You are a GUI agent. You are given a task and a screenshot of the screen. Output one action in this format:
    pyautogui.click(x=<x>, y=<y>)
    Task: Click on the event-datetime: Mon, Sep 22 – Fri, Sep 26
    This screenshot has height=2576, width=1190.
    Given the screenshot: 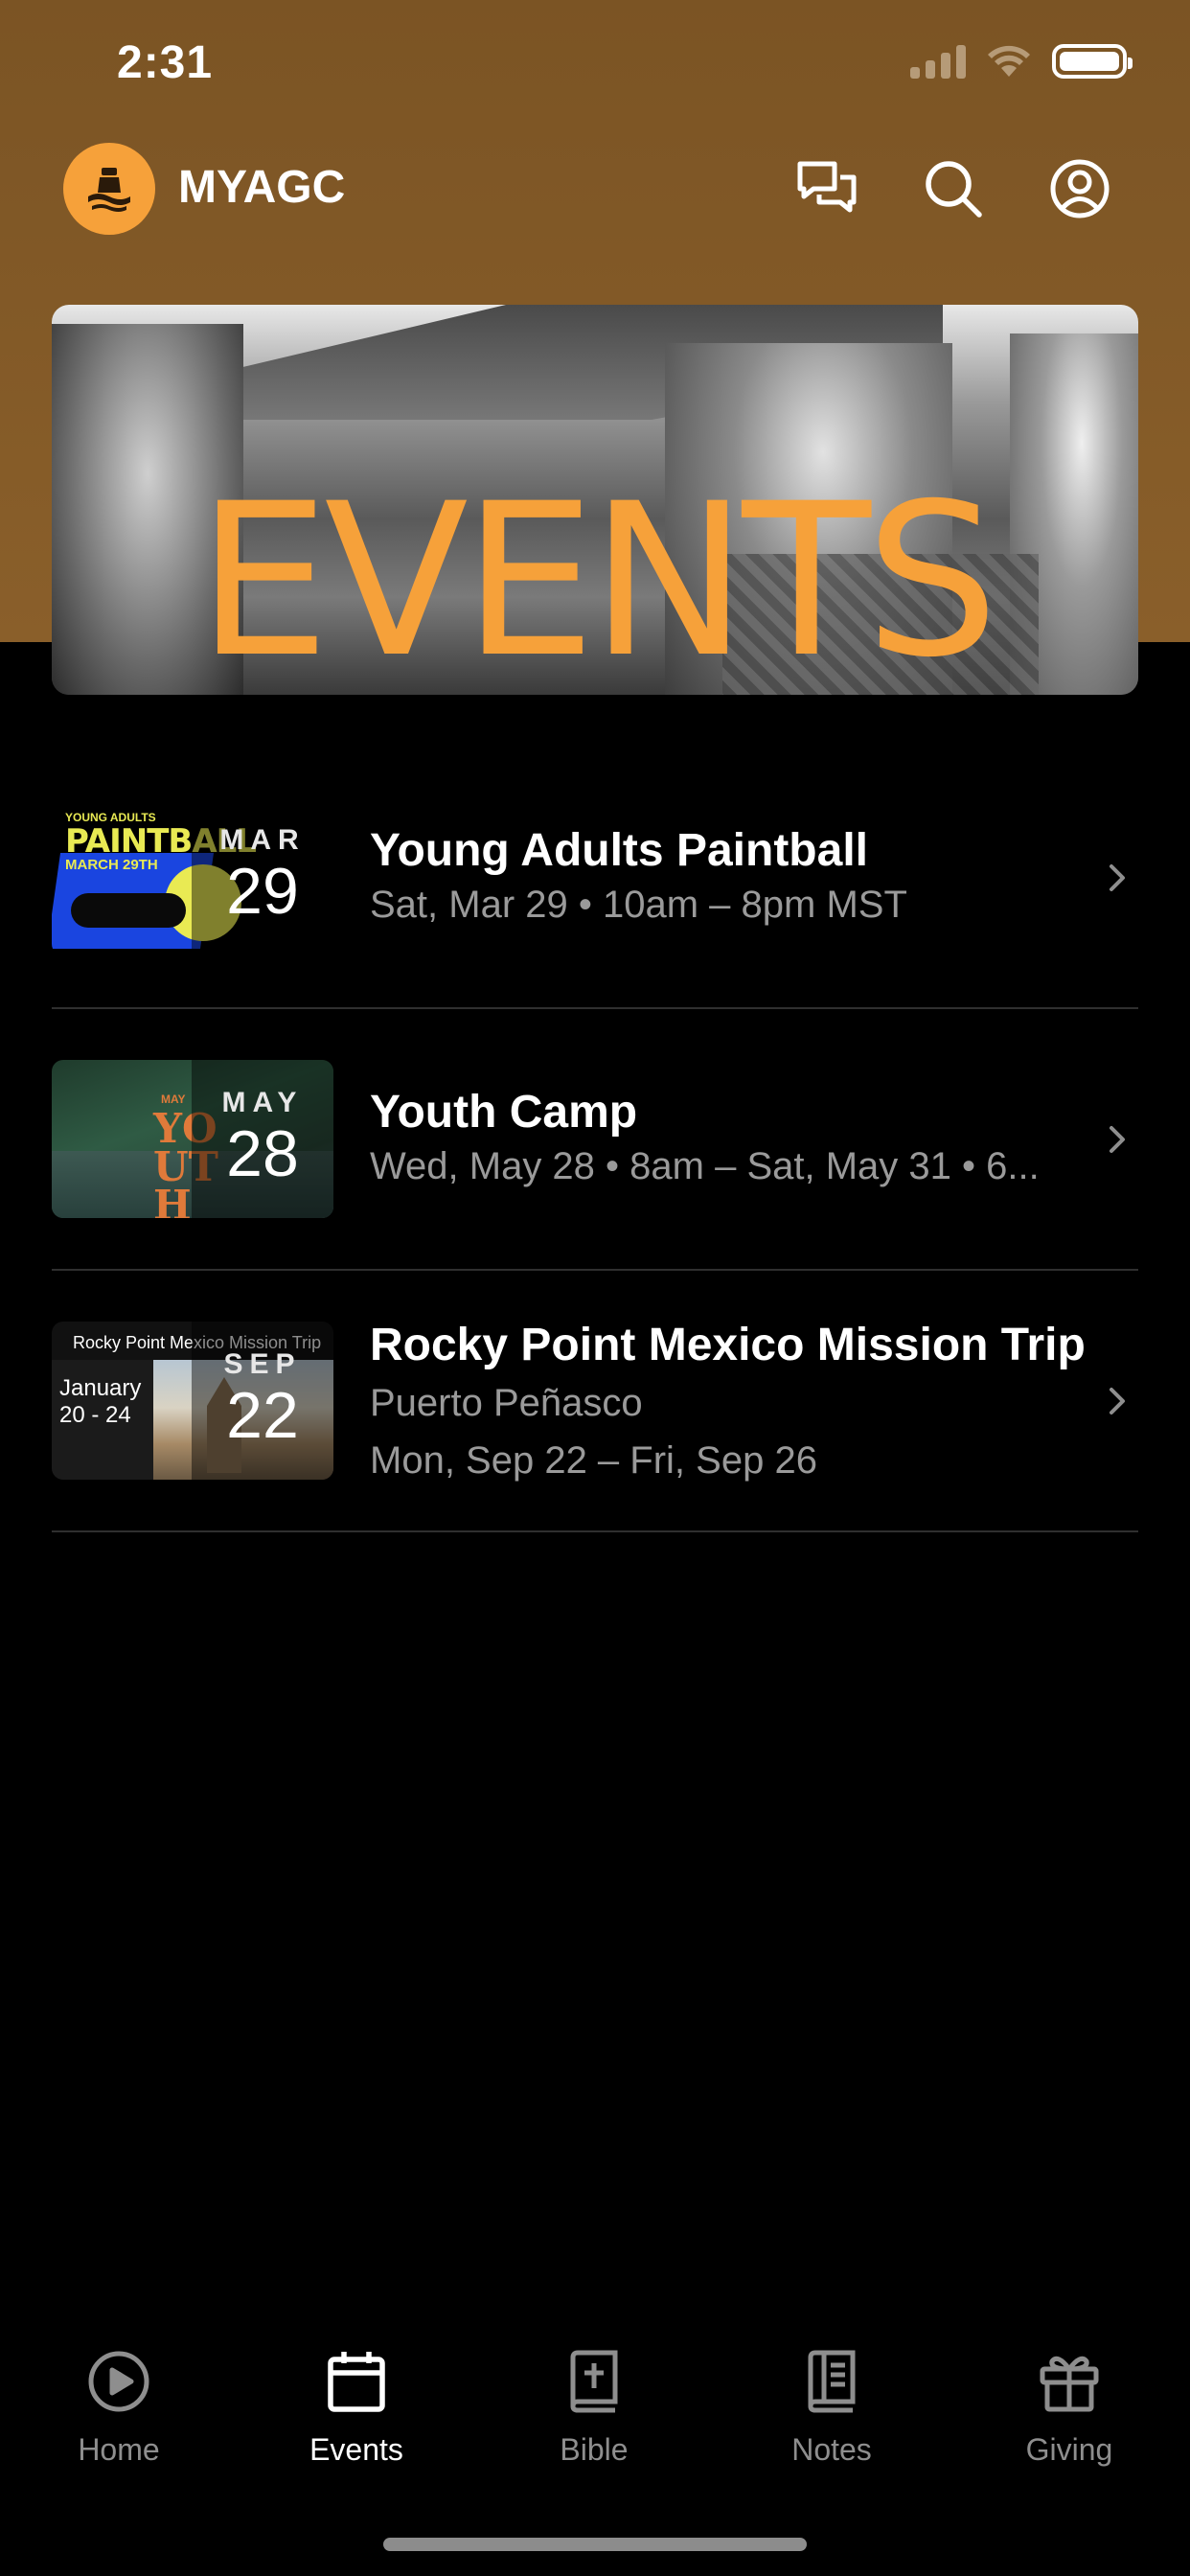 What is the action you would take?
    pyautogui.click(x=593, y=1460)
    